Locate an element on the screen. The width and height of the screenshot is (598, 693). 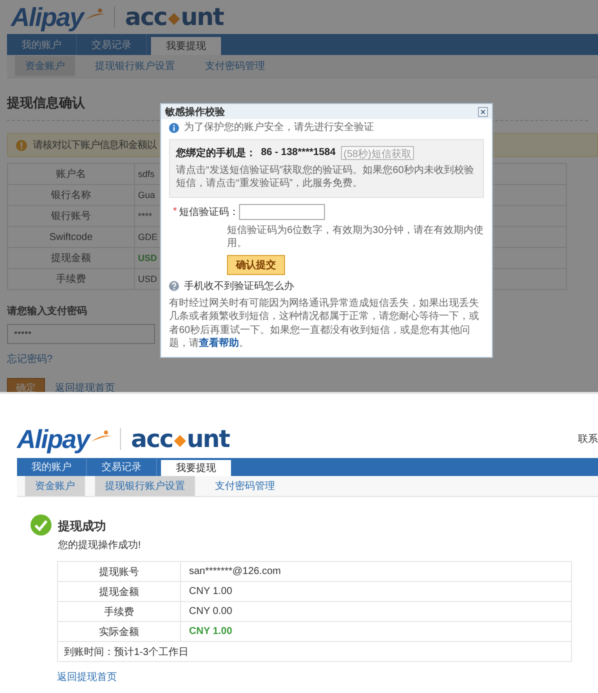
phone-label: 您绑定的手机是： is located at coordinates (216, 153).